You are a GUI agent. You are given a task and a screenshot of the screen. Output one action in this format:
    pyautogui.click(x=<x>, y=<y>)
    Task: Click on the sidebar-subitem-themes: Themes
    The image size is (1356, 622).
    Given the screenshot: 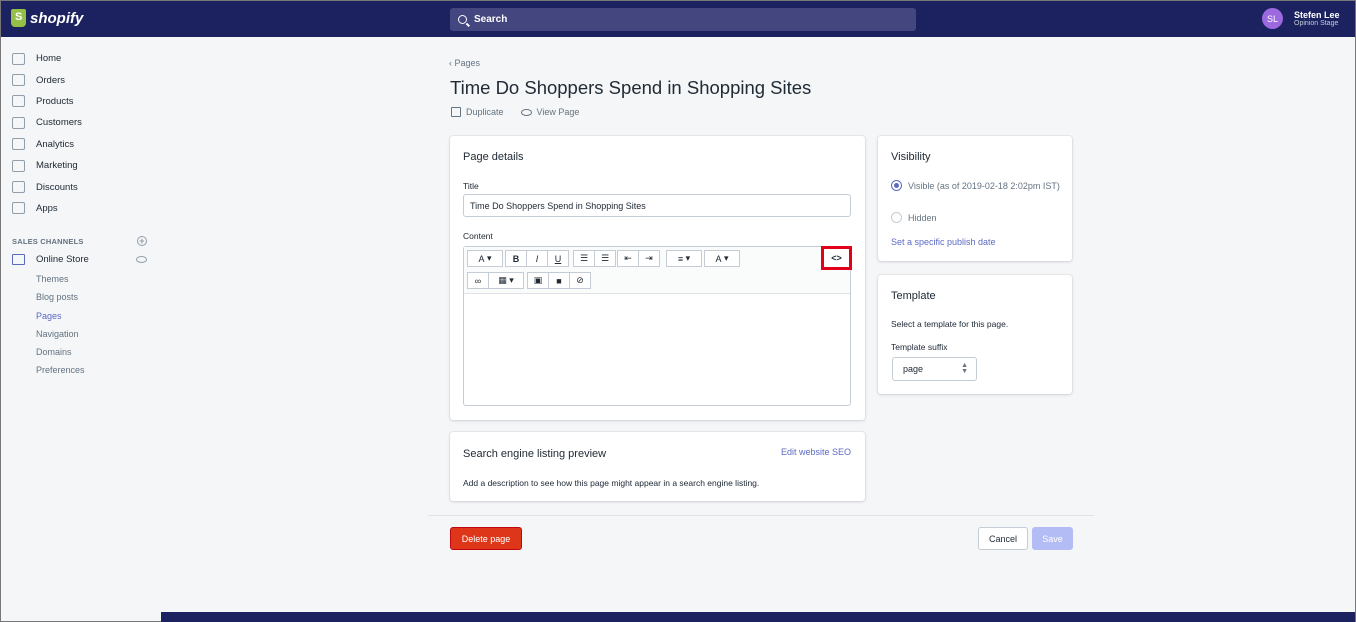 What is the action you would take?
    pyautogui.click(x=81, y=279)
    